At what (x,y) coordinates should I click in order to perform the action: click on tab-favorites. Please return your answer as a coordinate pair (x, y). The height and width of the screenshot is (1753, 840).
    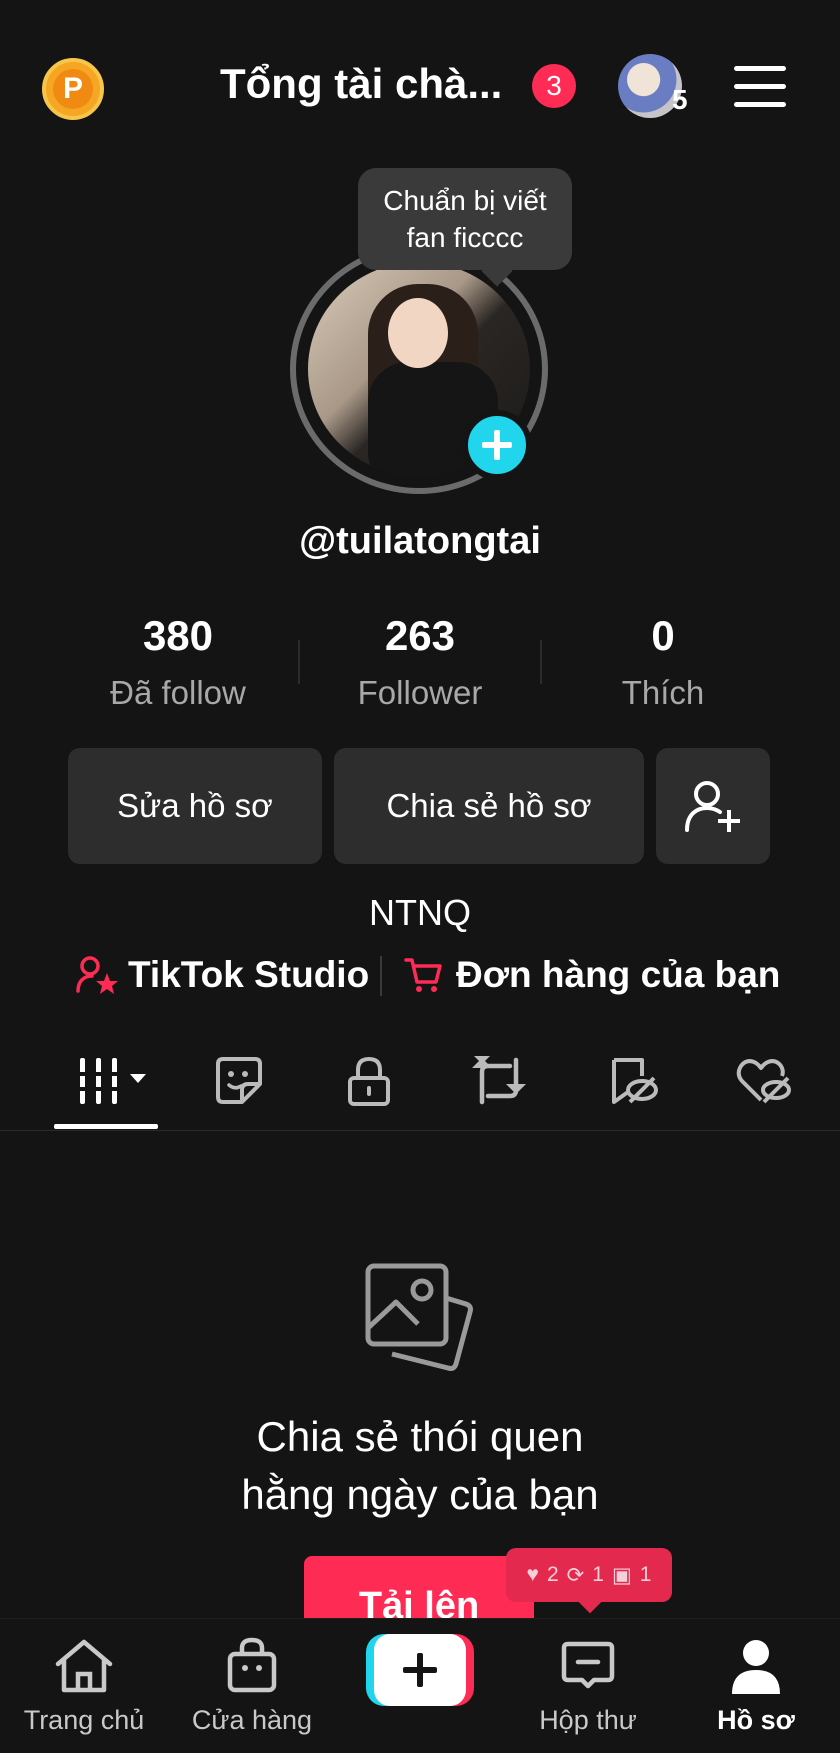
    Looking at the image, I should click on (631, 1081).